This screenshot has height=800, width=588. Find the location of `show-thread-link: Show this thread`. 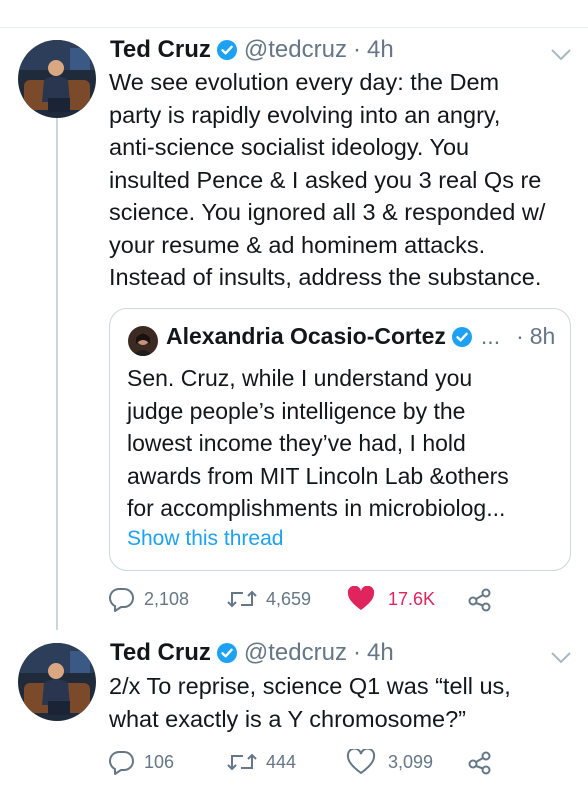

show-thread-link: Show this thread is located at coordinates (205, 539).